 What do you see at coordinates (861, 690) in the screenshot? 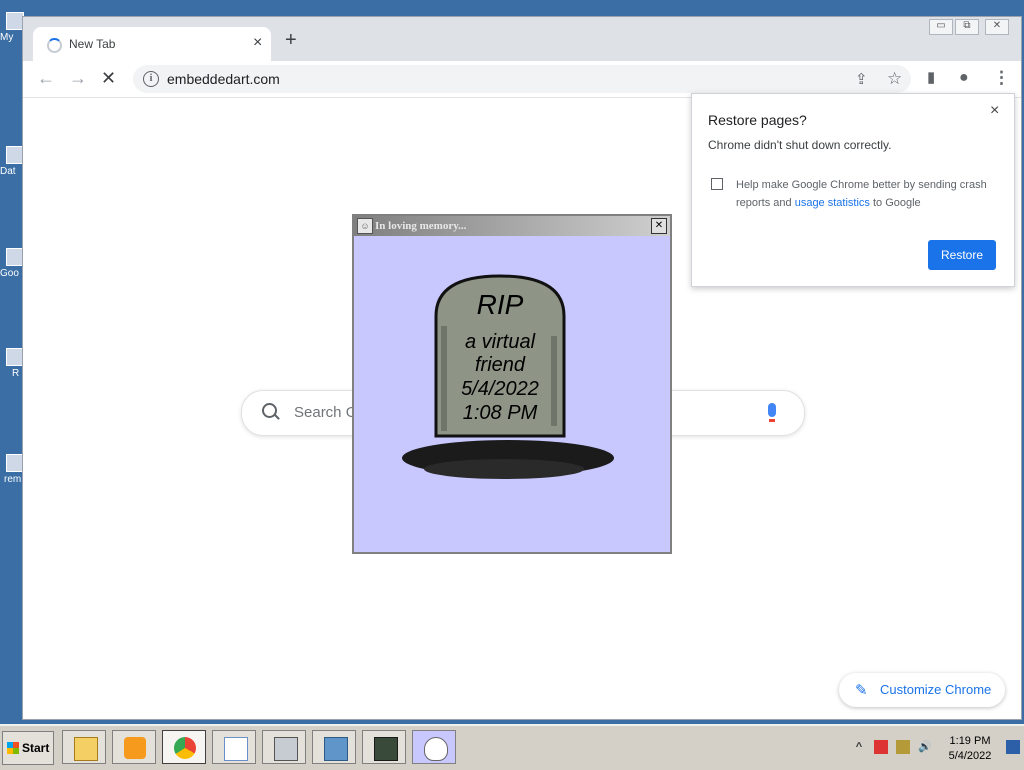
I see `pencil-icon: ✎` at bounding box center [861, 690].